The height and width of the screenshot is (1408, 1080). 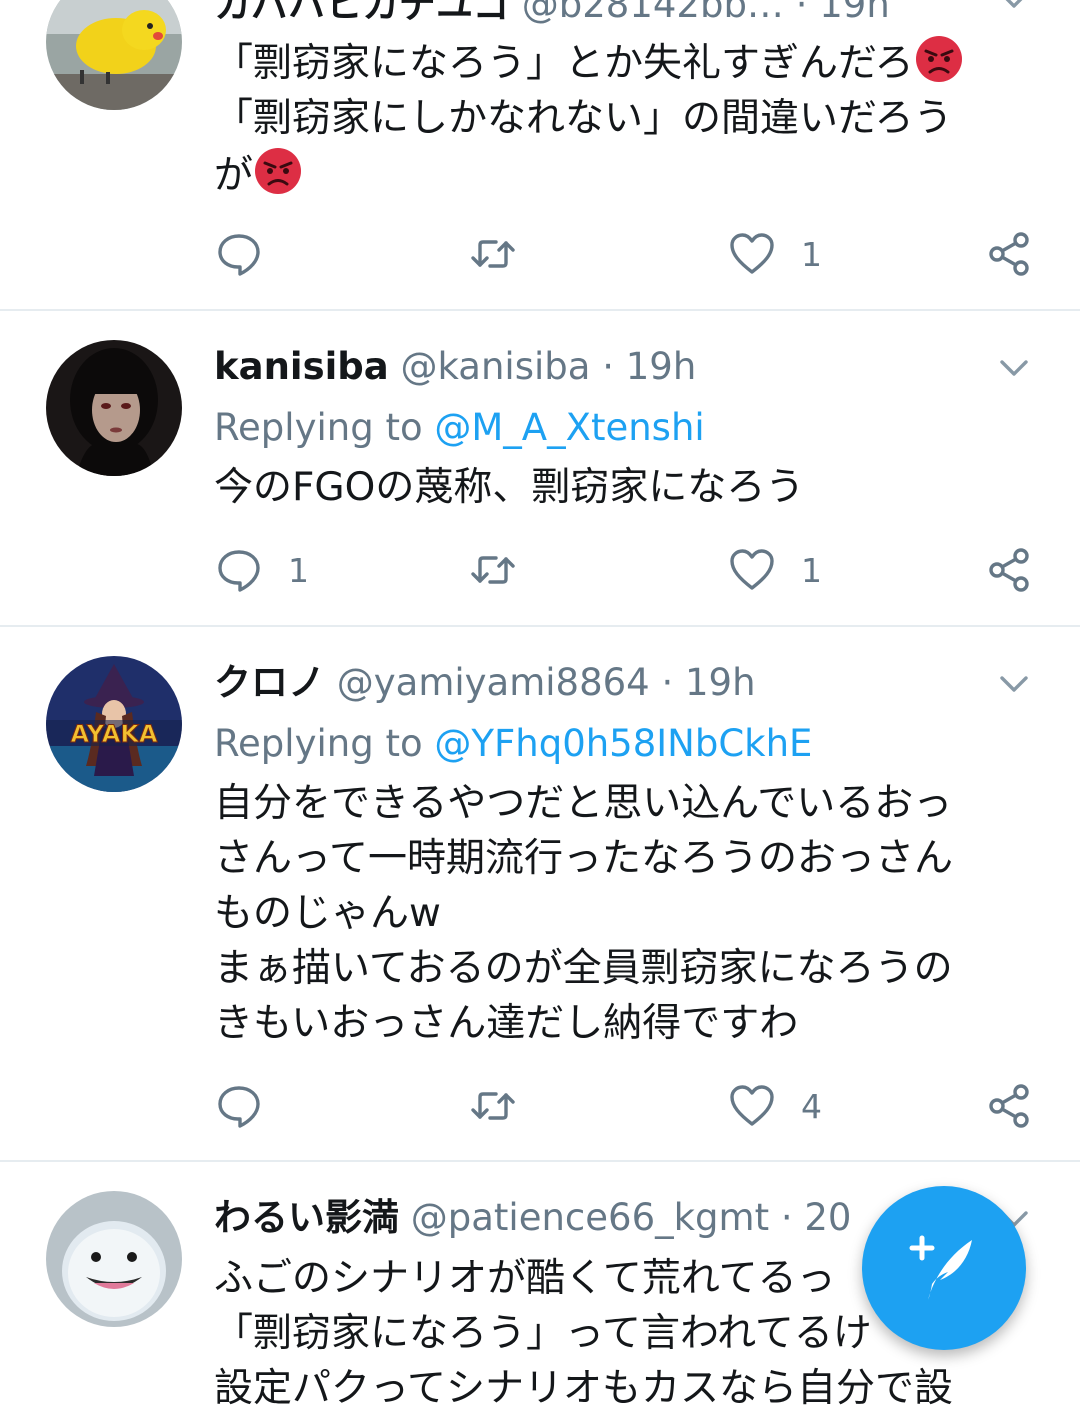 What do you see at coordinates (306, 1217) in the screenshot?
I see `display-name: わるい影満` at bounding box center [306, 1217].